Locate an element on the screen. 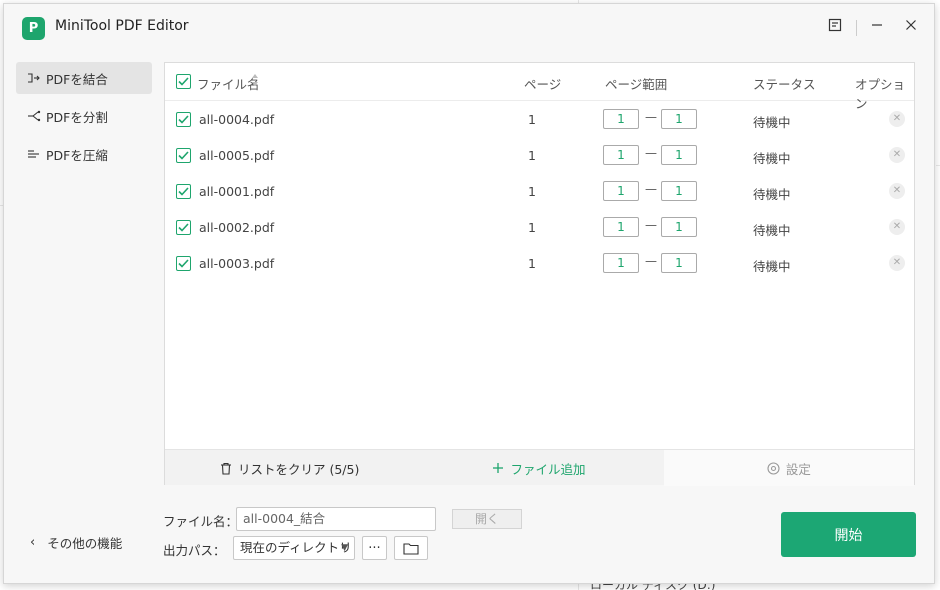 Image resolution: width=940 pixels, height=590 pixels. output-path-value: 現在のディレクトリ is located at coordinates (296, 547).